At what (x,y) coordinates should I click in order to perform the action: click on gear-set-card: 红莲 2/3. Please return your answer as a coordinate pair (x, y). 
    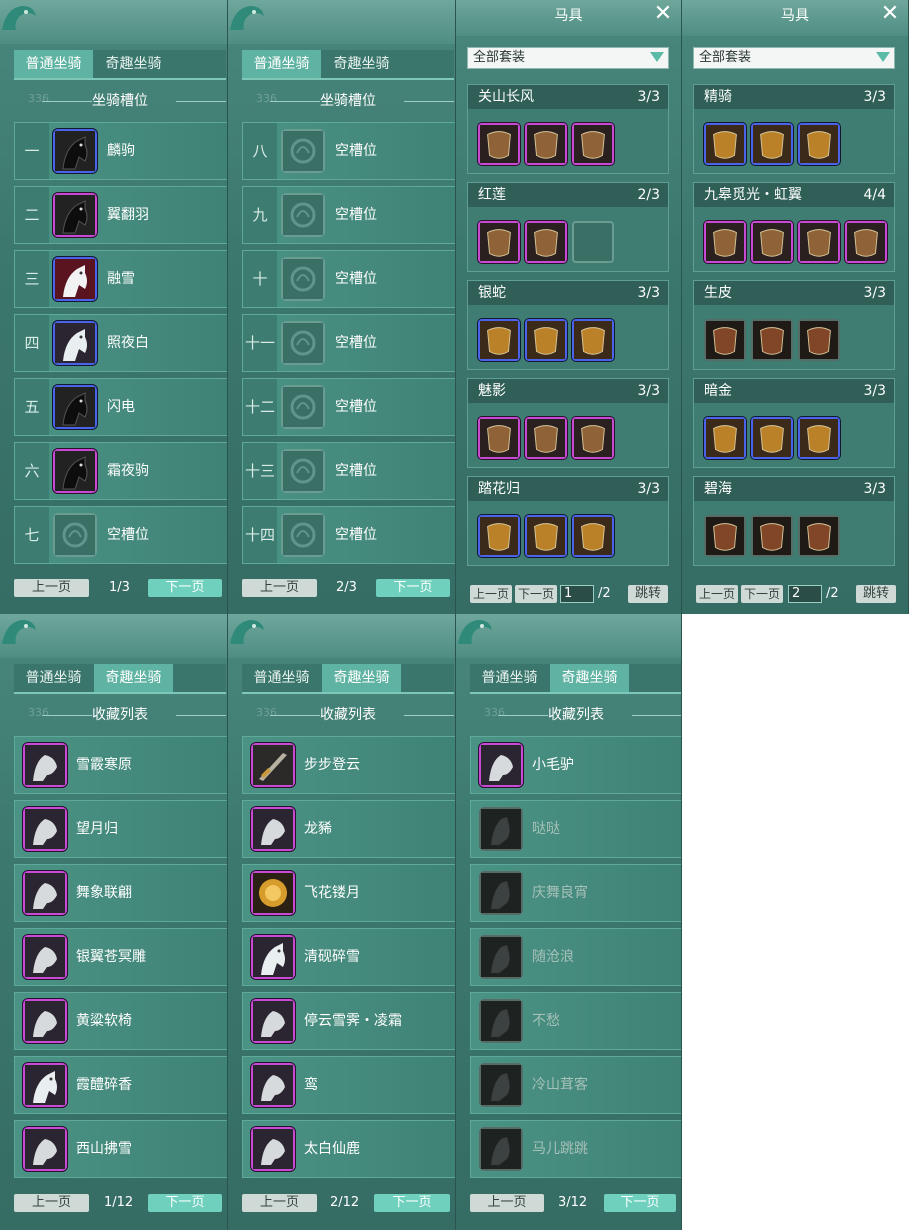
    Looking at the image, I should click on (568, 227).